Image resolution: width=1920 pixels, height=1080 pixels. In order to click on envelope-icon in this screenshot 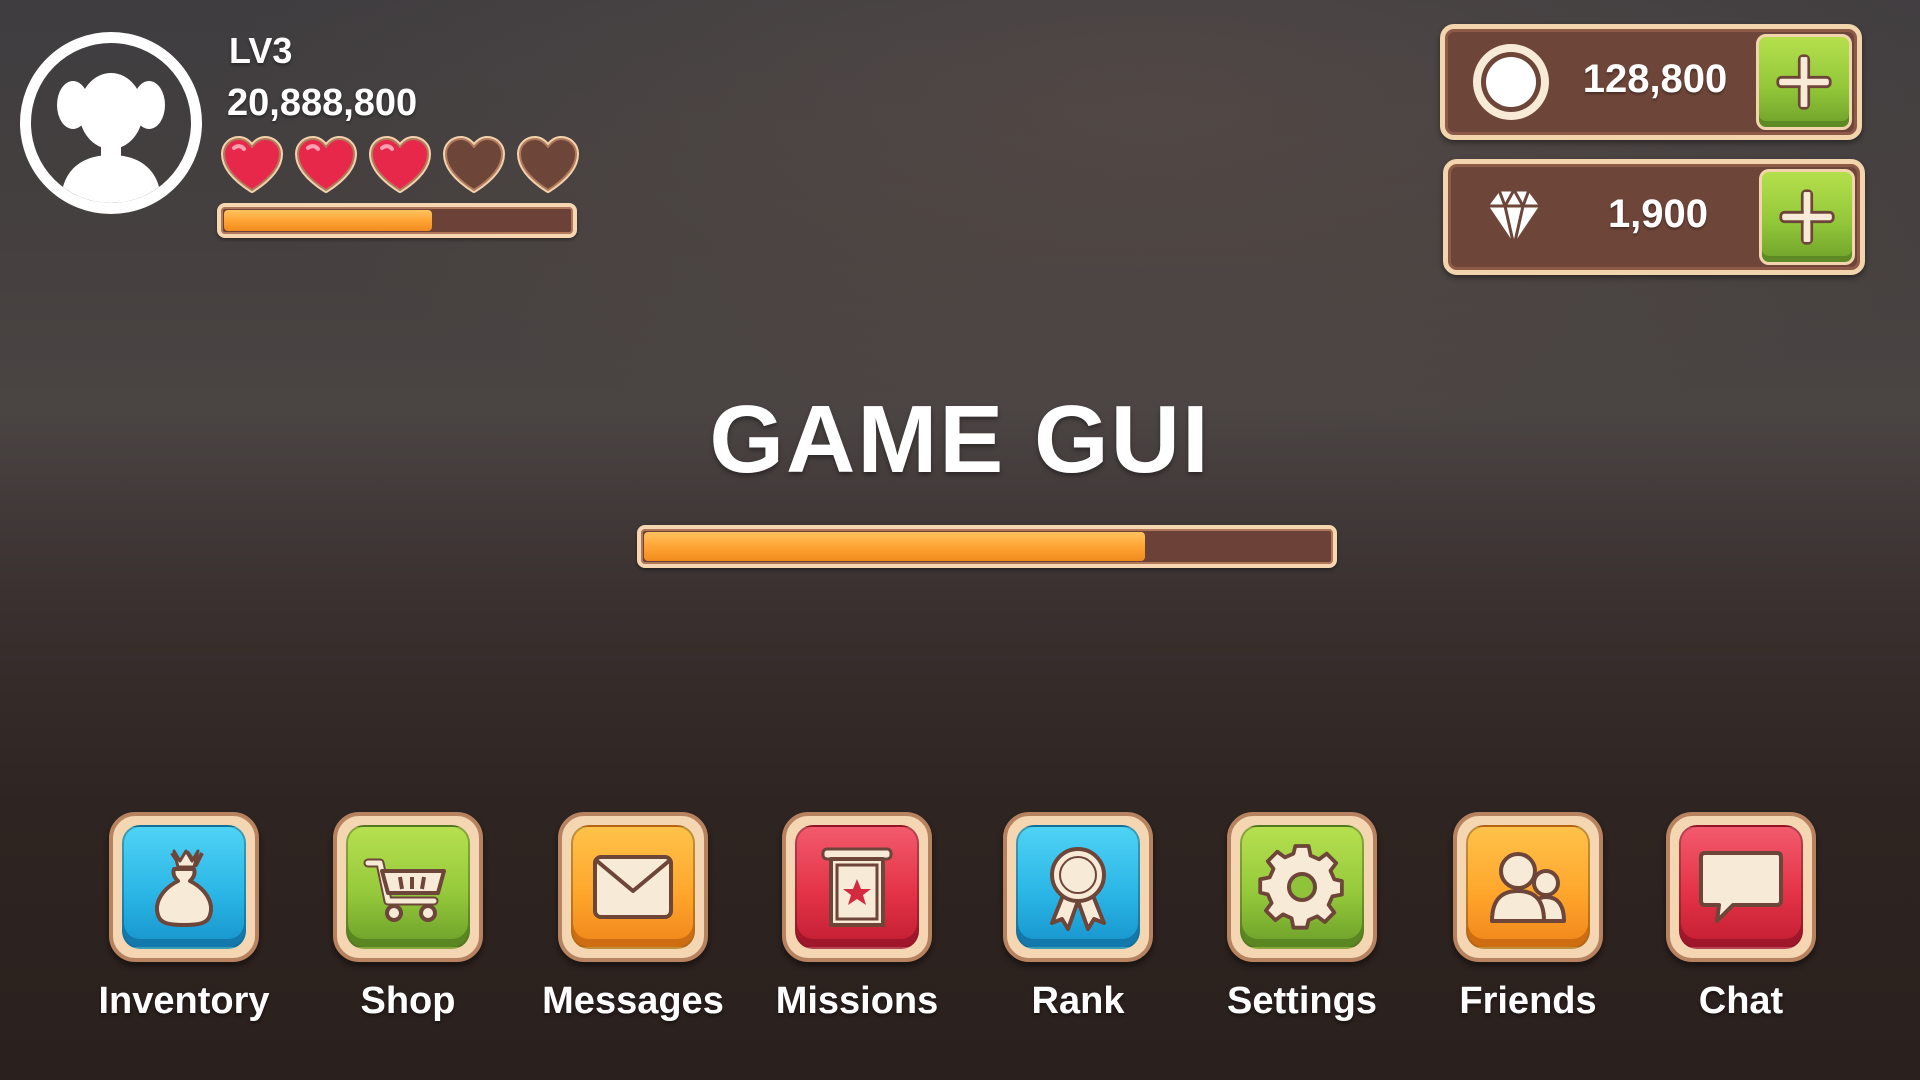, I will do `click(633, 887)`.